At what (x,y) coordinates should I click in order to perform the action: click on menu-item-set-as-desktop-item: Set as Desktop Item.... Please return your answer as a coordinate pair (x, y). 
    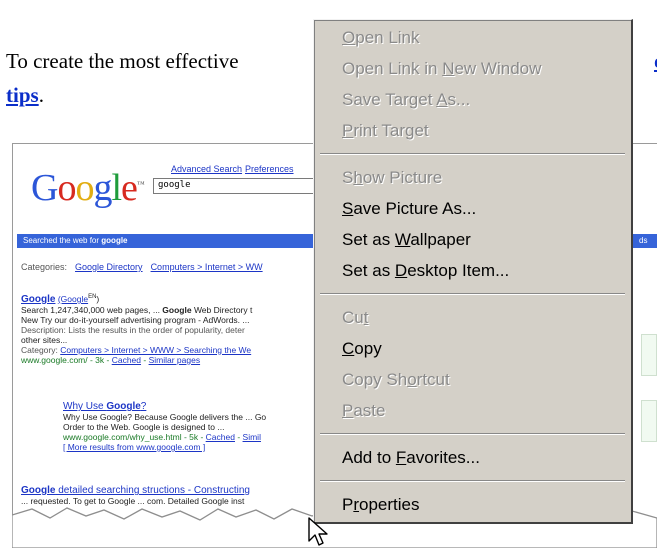
    Looking at the image, I should click on (472, 270).